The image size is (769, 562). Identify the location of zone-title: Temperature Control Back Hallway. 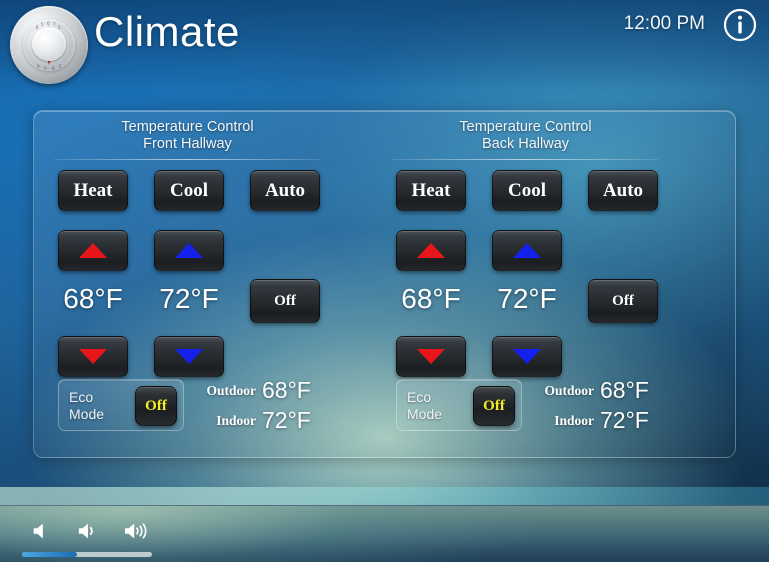
(525, 136).